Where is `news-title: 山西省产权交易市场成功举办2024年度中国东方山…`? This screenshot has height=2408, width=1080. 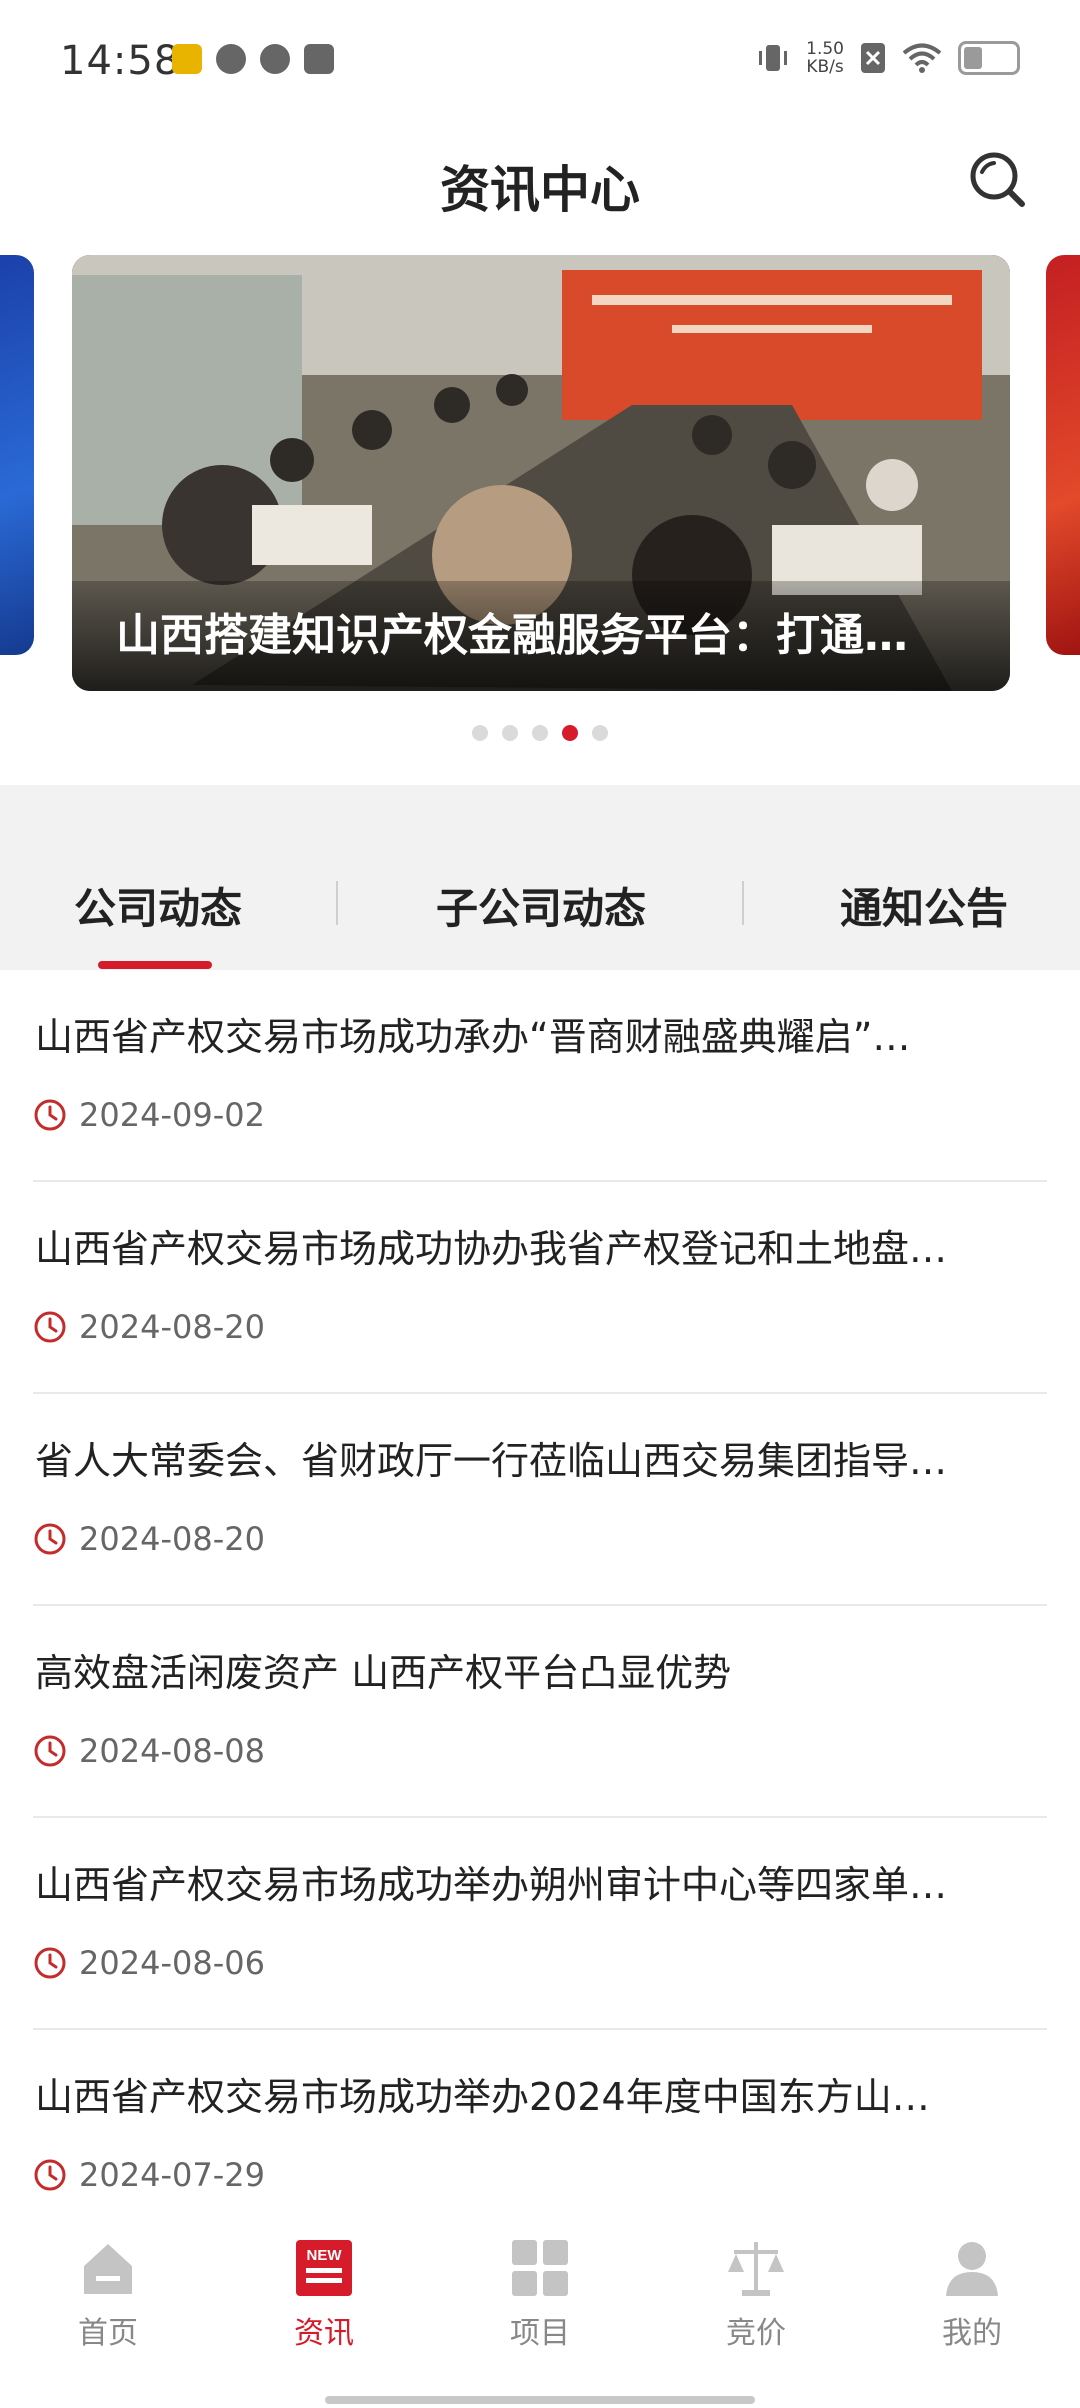 news-title: 山西省产权交易市场成功举办2024年度中国东方山… is located at coordinates (538, 2093).